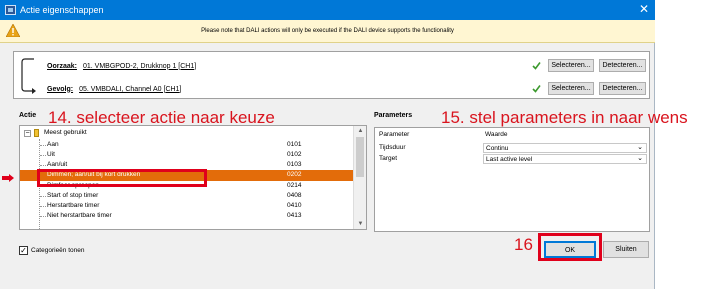  Describe the element at coordinates (60, 89) in the screenshot. I see `gevolg-label: Gevolg:` at that location.